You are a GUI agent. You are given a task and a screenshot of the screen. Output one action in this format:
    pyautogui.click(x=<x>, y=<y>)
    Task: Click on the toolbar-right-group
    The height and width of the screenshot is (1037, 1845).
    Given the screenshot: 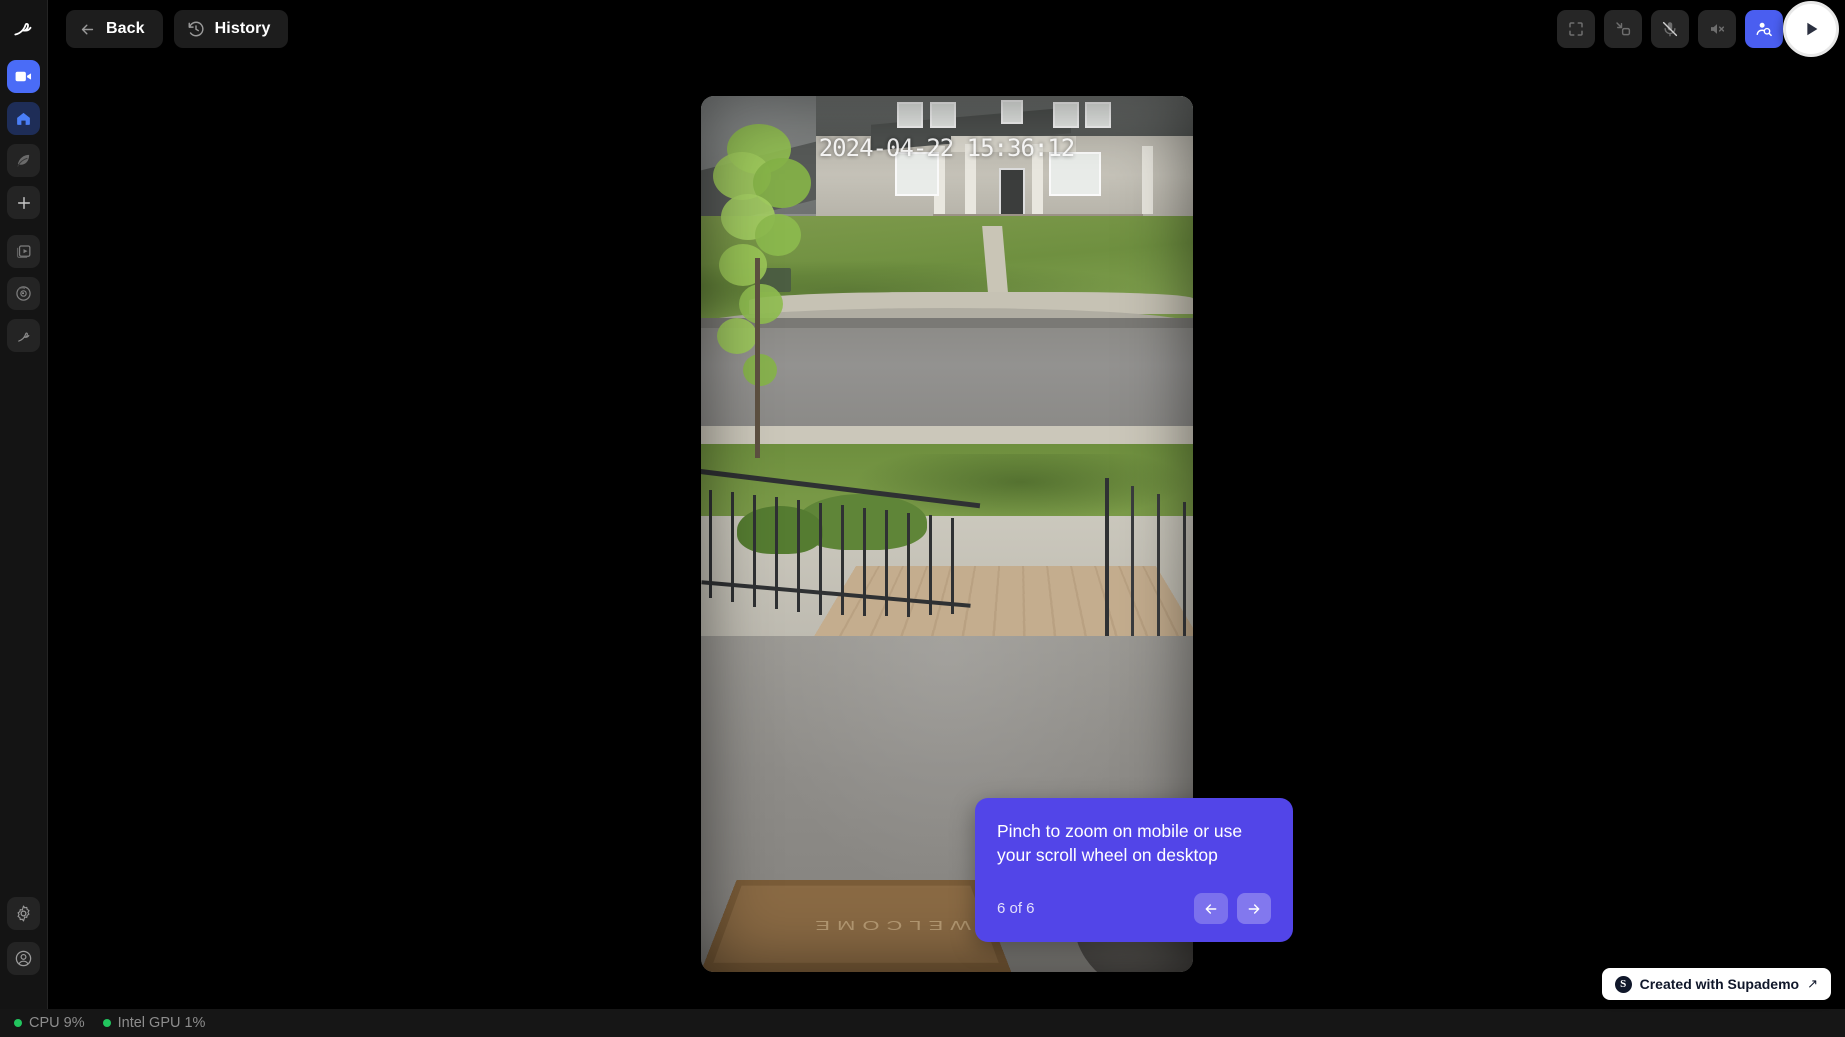 What is the action you would take?
    pyautogui.click(x=1701, y=29)
    